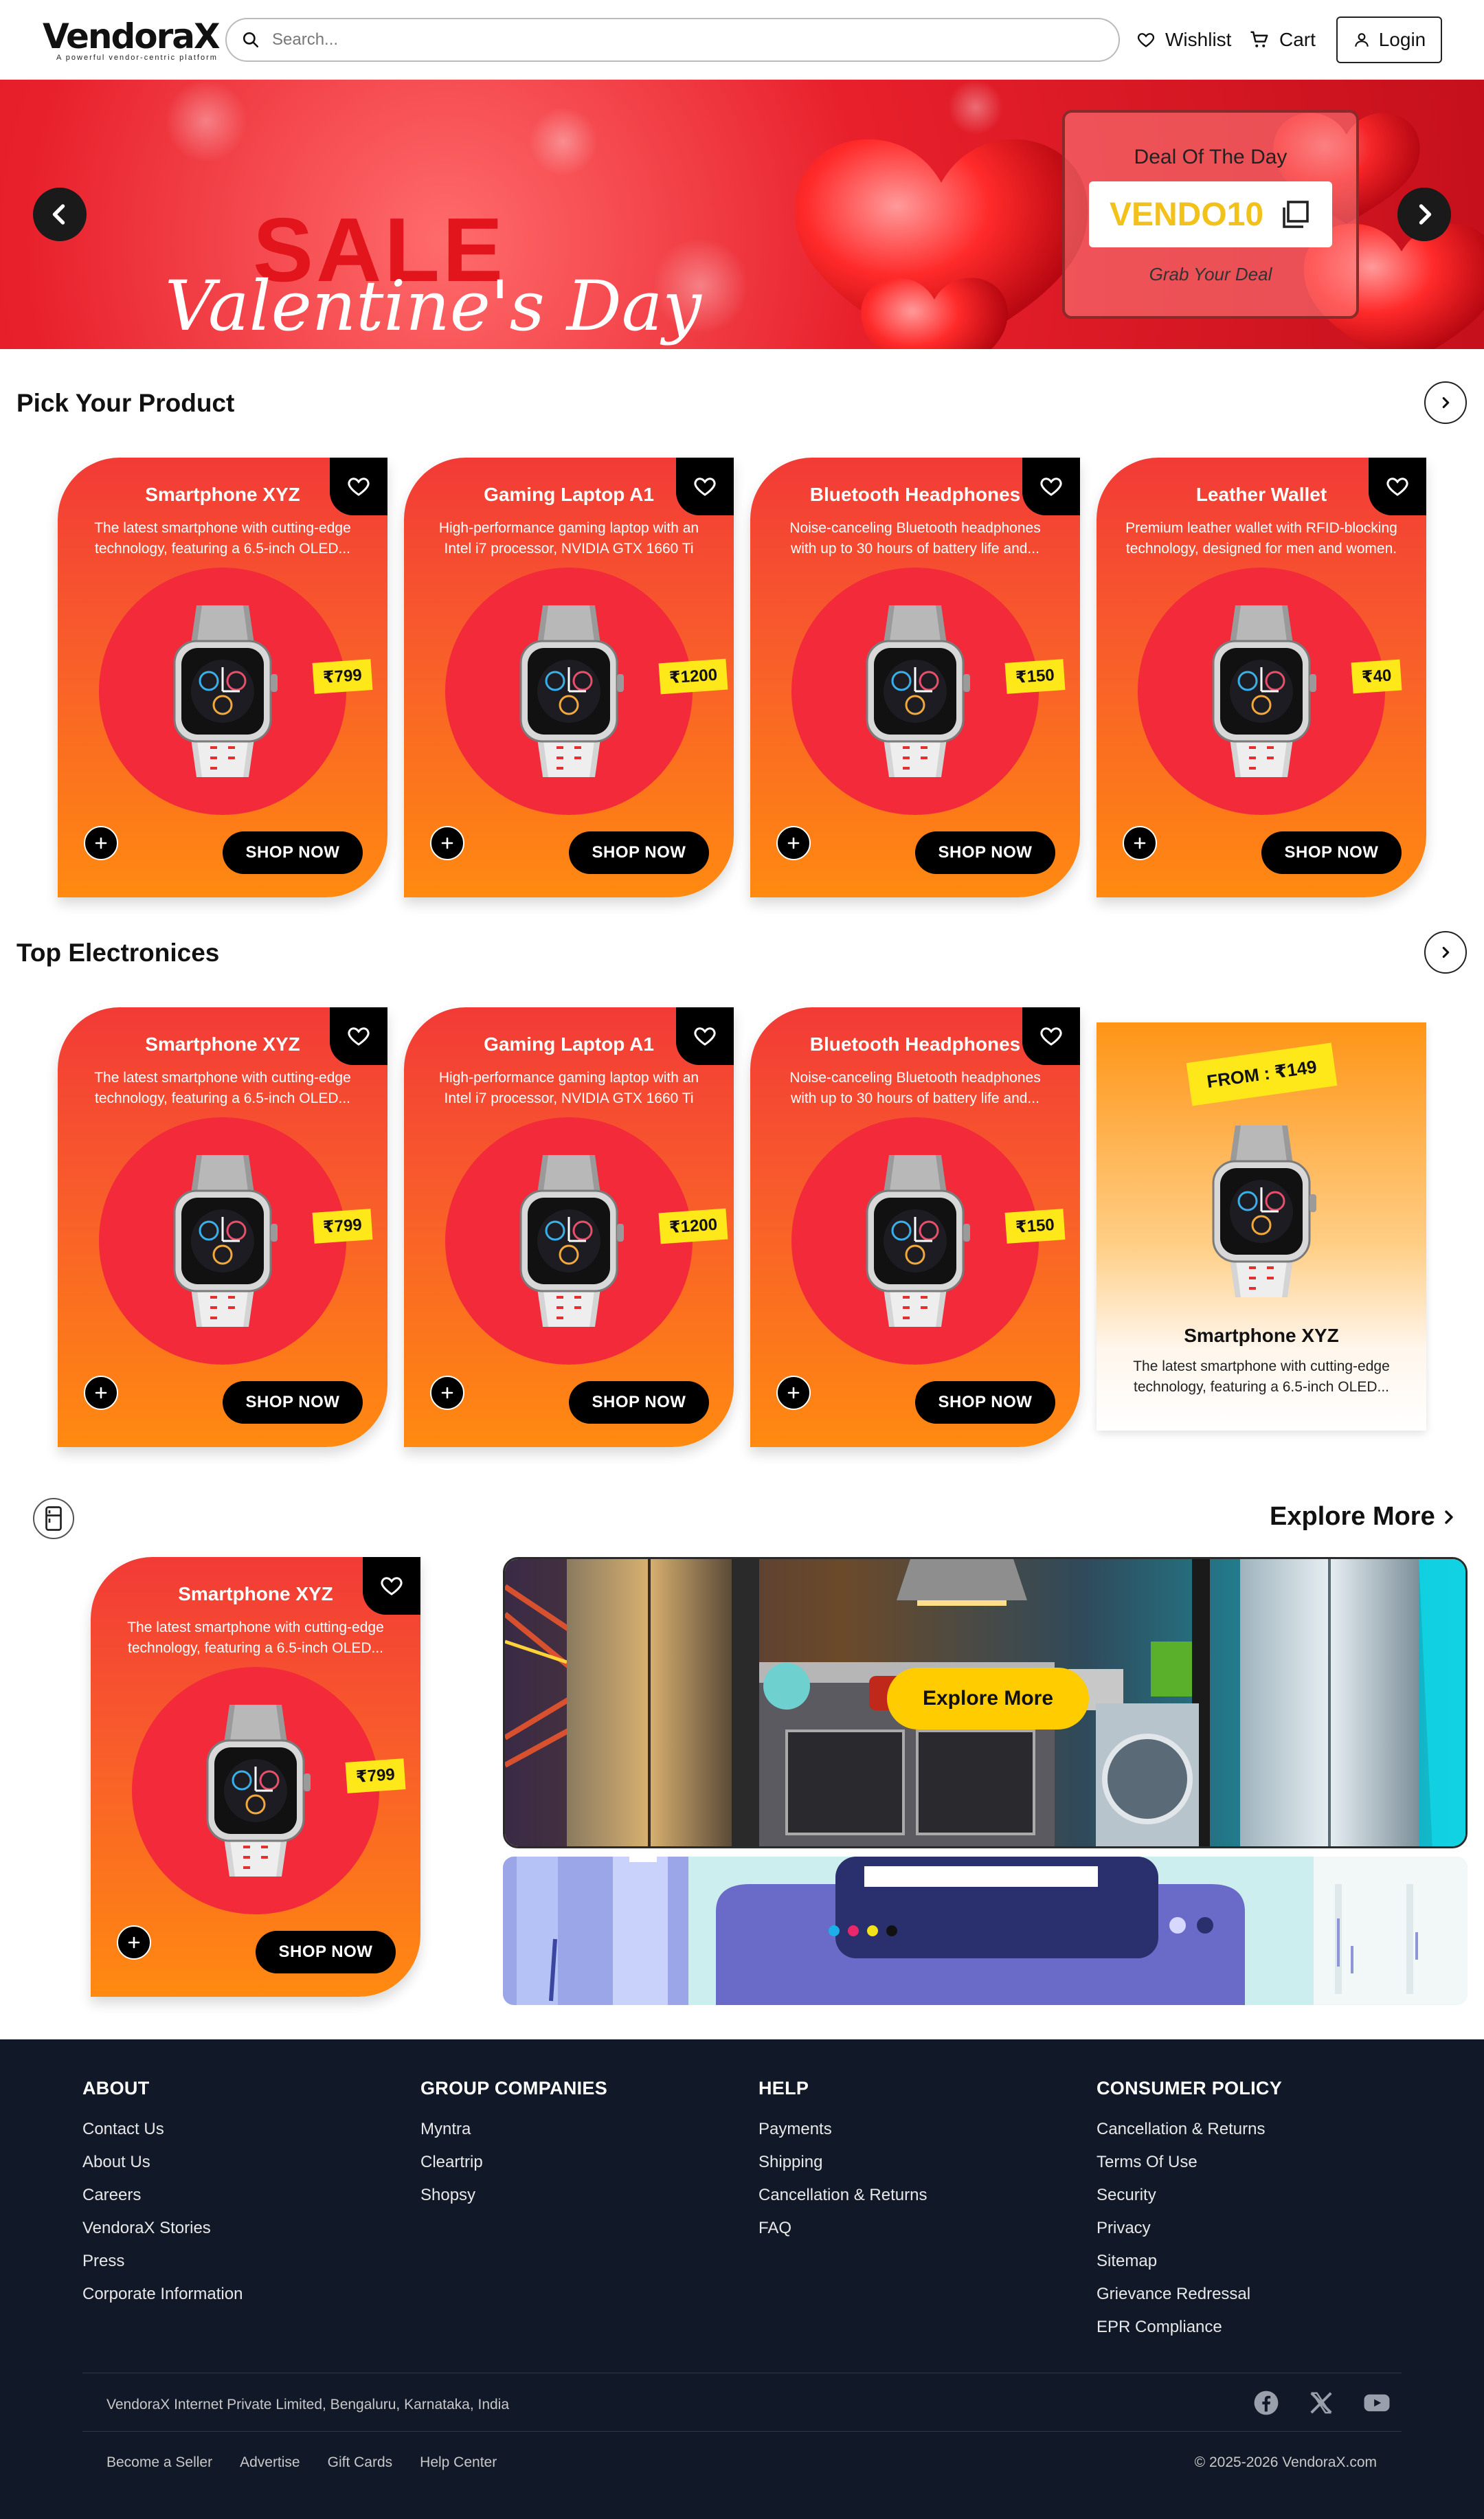  Describe the element at coordinates (513, 2198) in the screenshot. I see `footer-link: Shopsy` at that location.